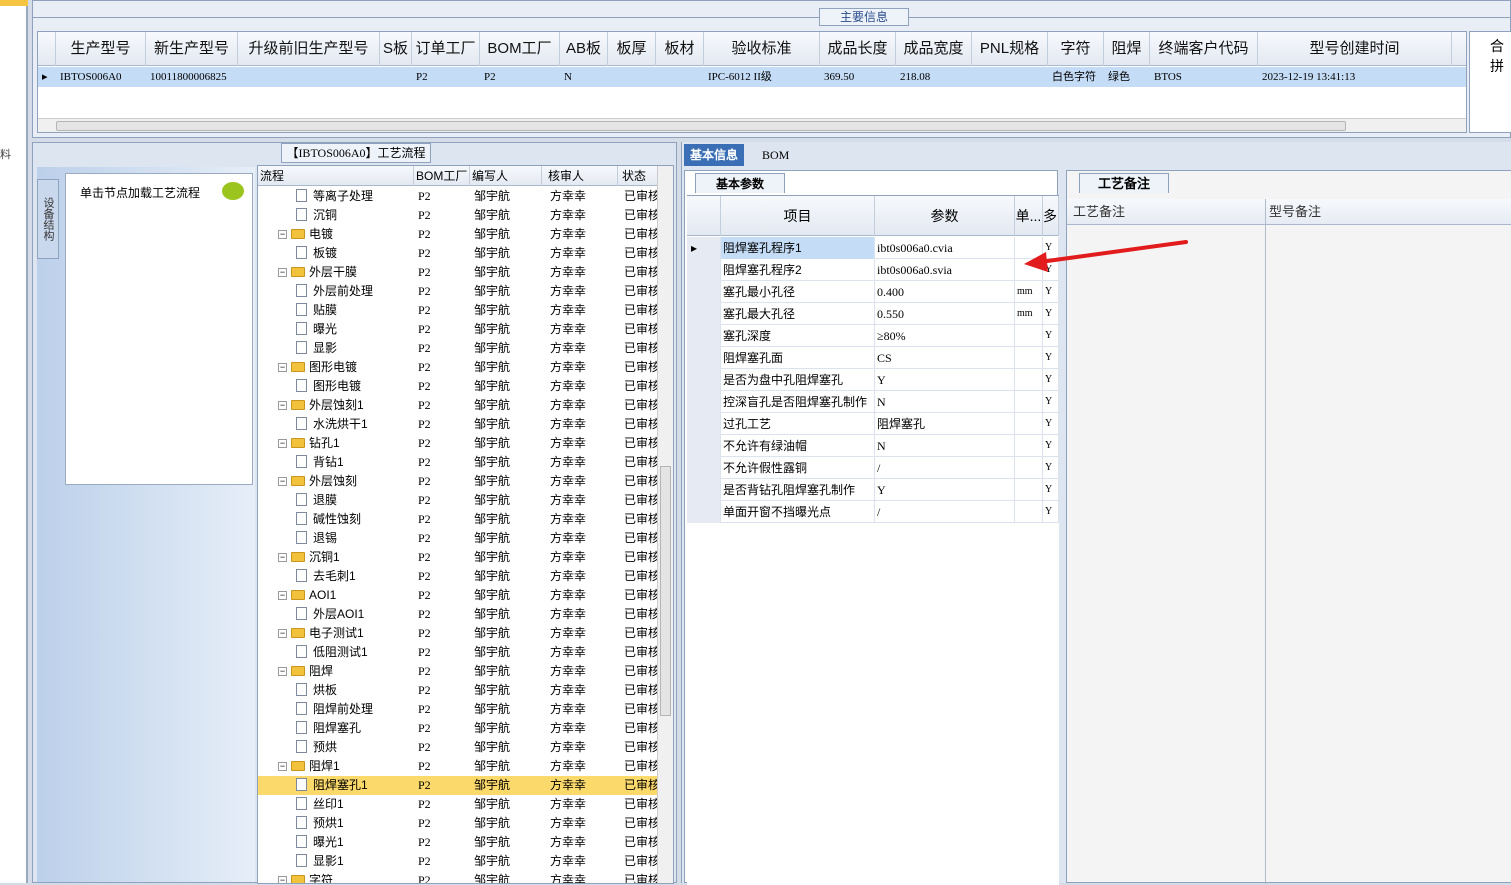 The height and width of the screenshot is (885, 1511). Describe the element at coordinates (873, 490) in the screenshot. I see `table-row: 是否背钻孔阻焊塞孔制作 Y Y` at that location.